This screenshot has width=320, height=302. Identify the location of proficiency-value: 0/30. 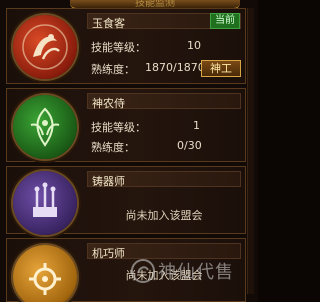
(189, 145).